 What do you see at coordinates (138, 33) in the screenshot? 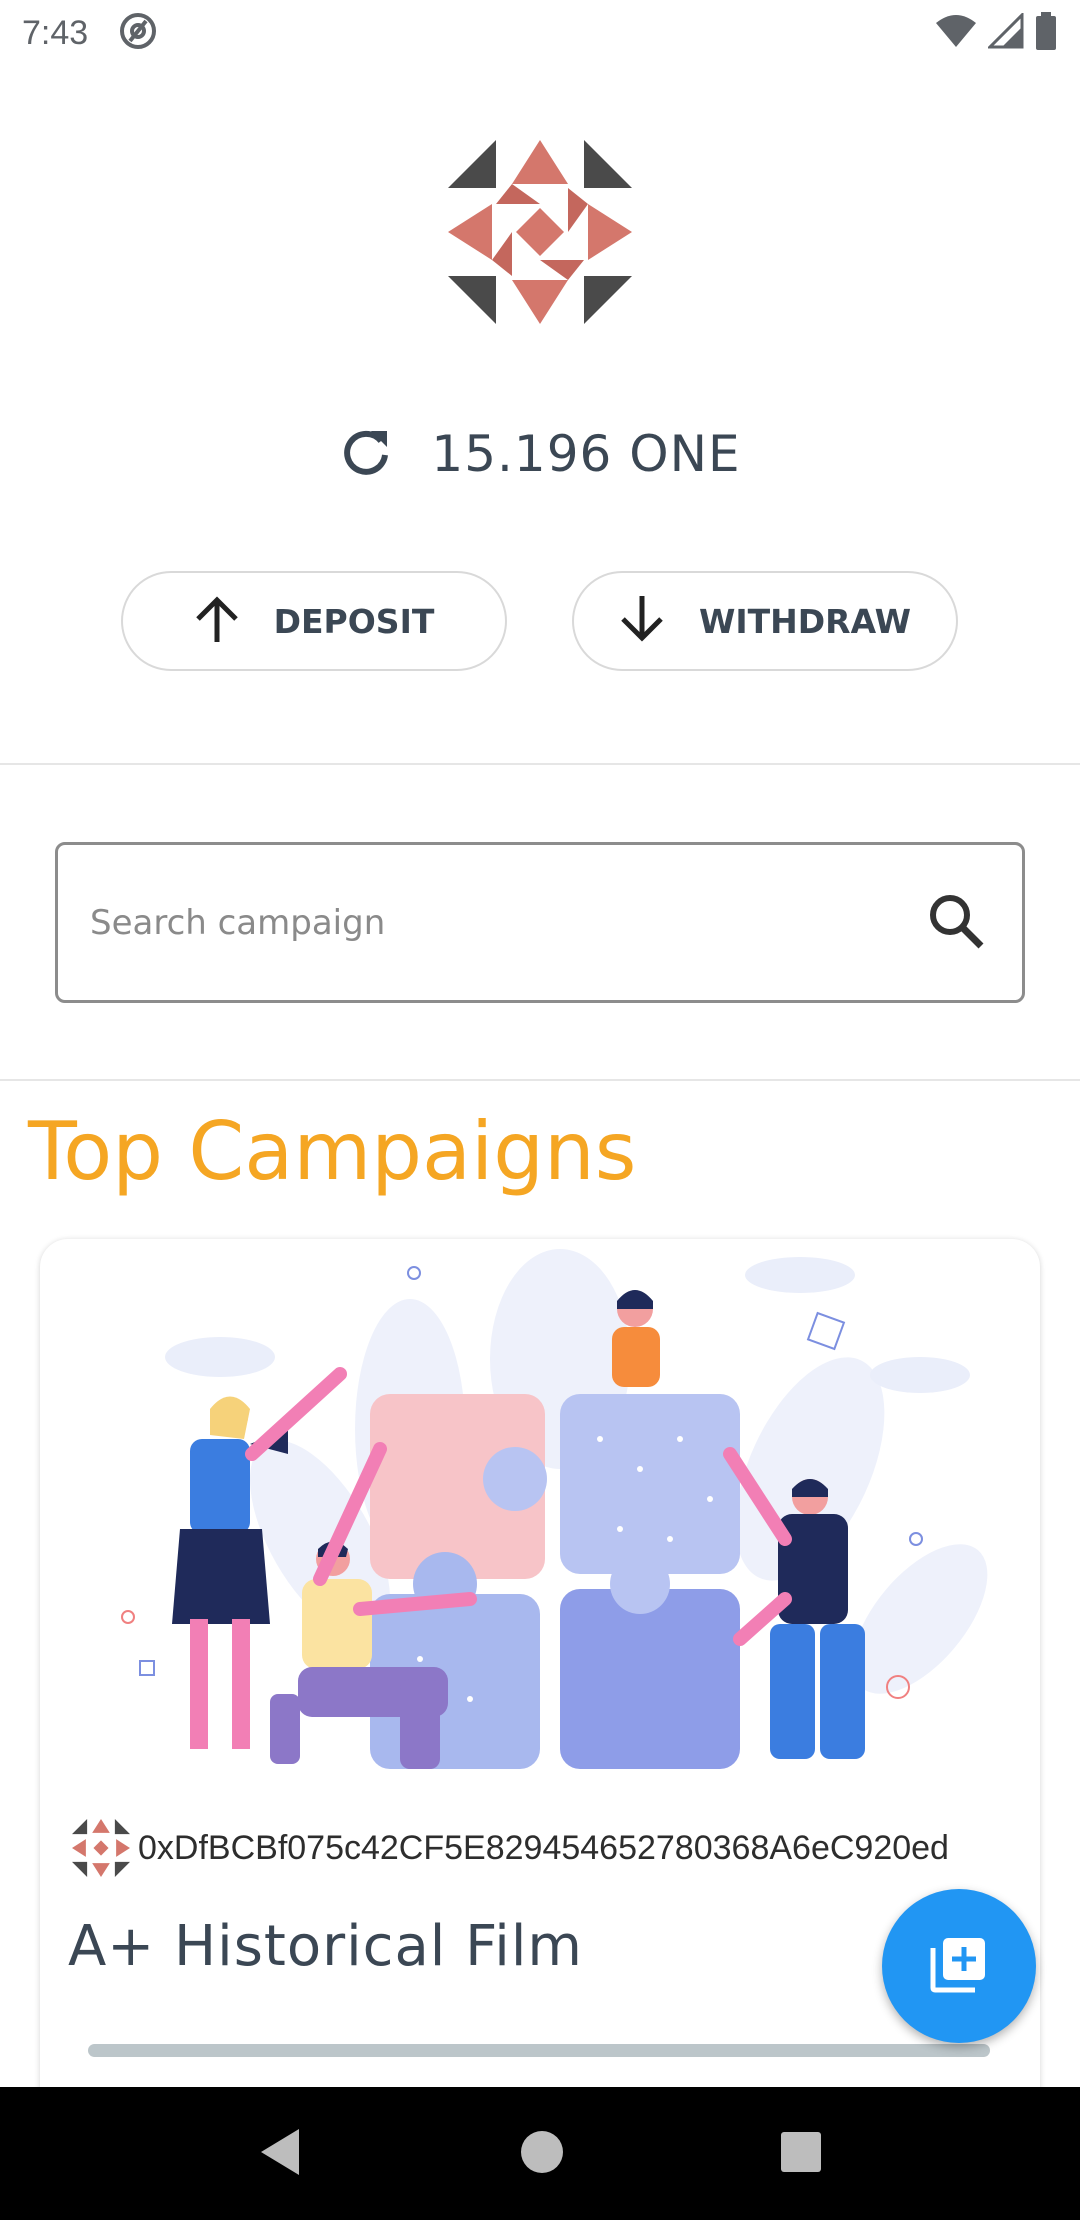
I see `at-sign-icon` at bounding box center [138, 33].